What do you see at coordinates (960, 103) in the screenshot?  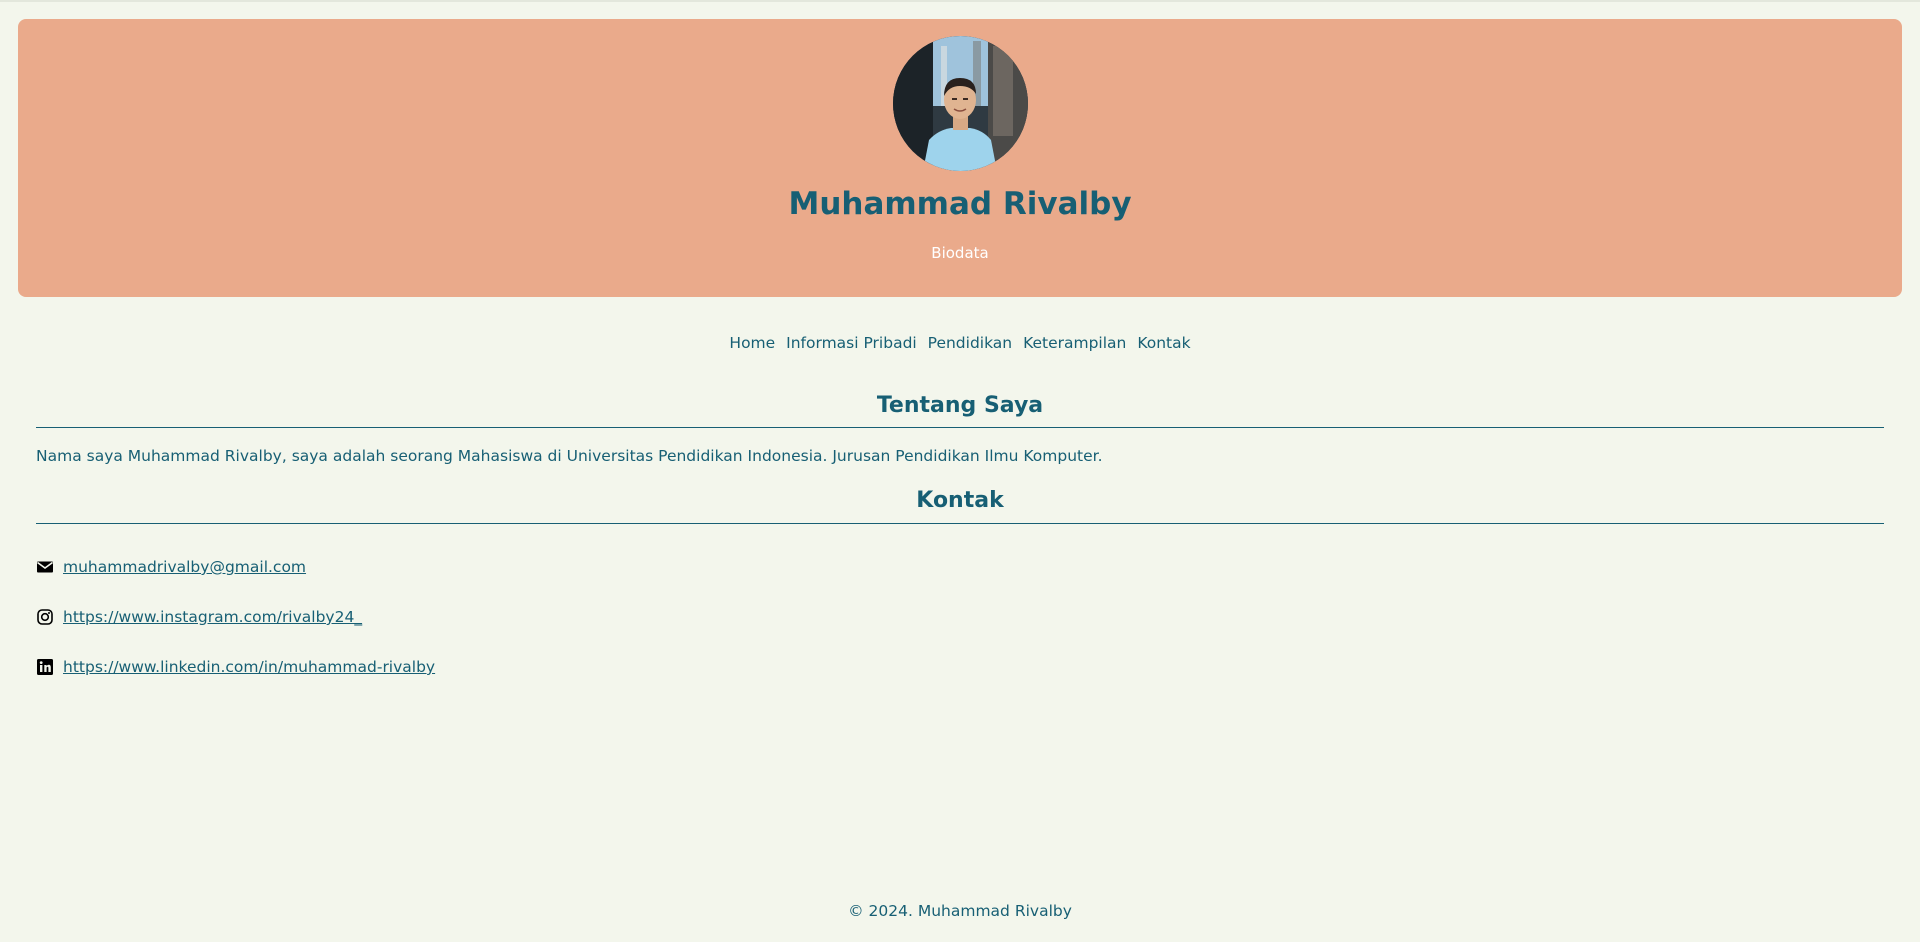 I see `avatar` at bounding box center [960, 103].